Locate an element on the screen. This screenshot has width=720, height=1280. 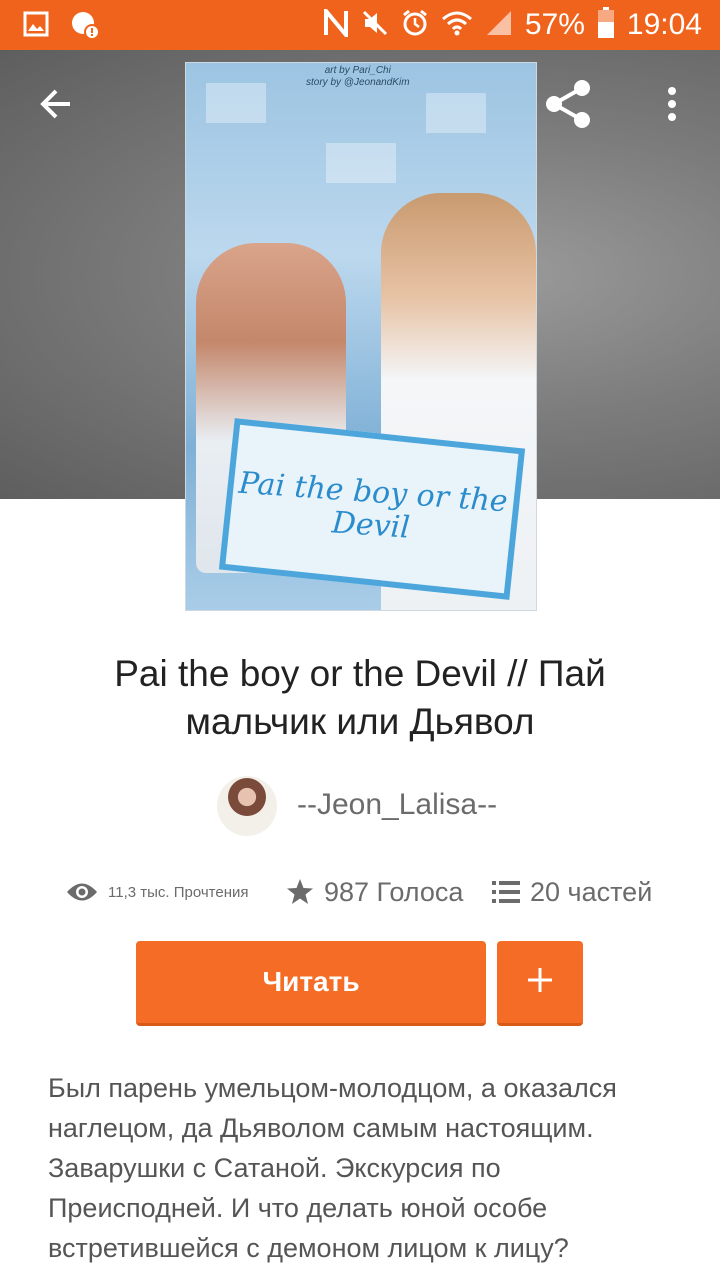
signal-icon is located at coordinates (499, 25).